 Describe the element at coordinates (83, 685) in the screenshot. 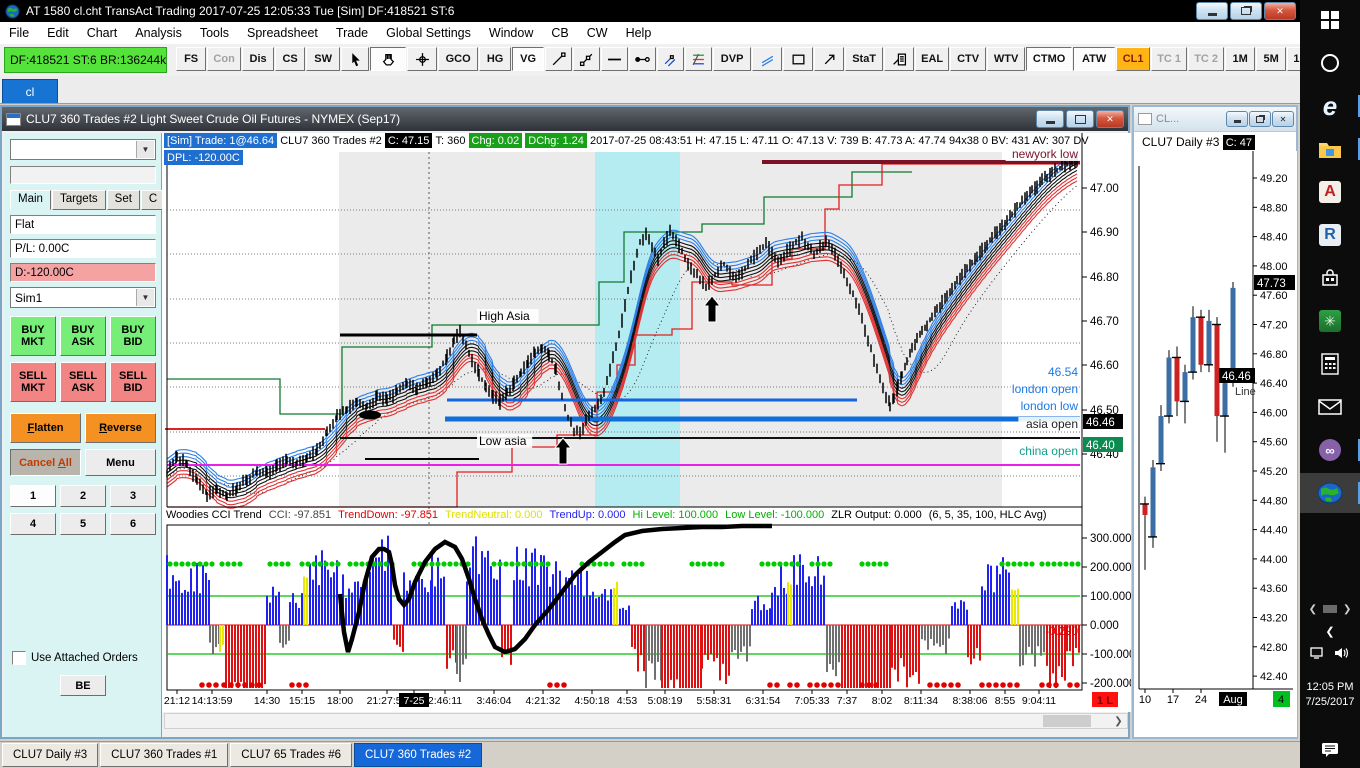

I see `breakeven-button: BE` at that location.